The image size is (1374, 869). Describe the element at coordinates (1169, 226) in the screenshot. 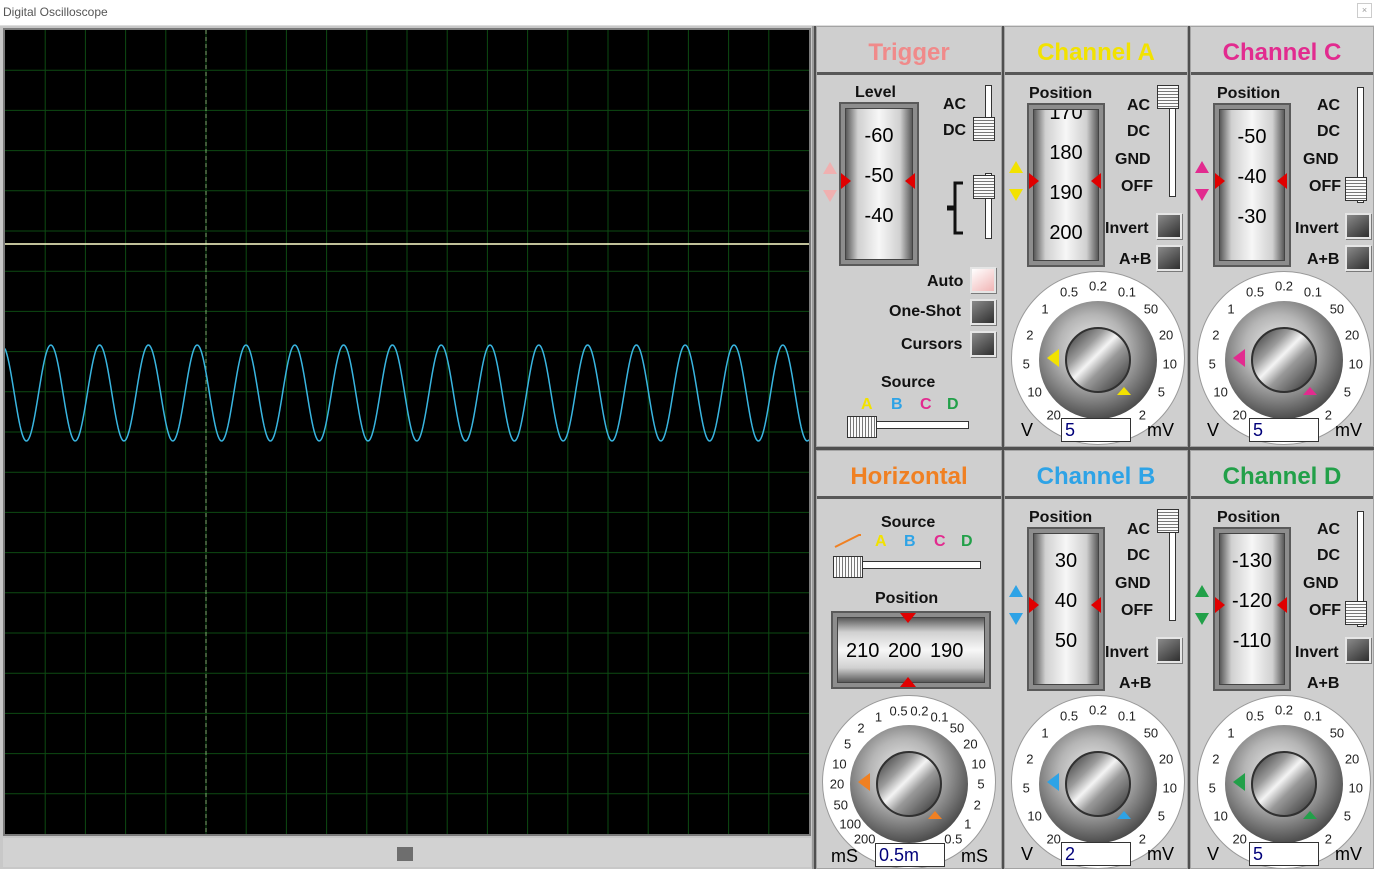

I see `channel-a-invert-button` at that location.